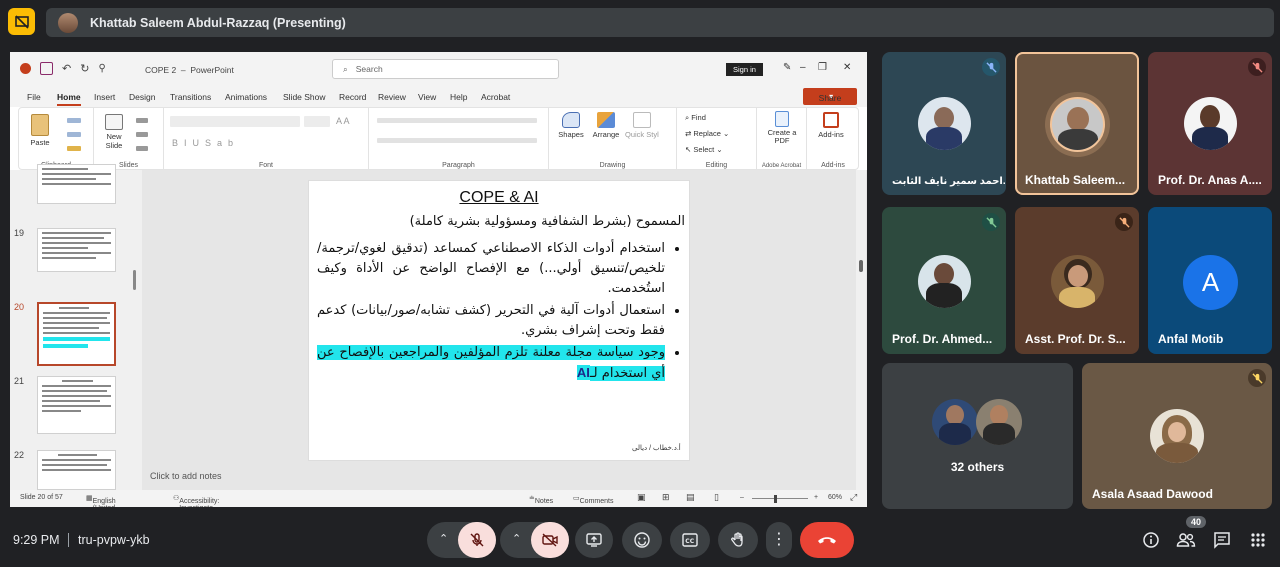 The width and height of the screenshot is (1280, 567). What do you see at coordinates (690, 540) in the screenshot?
I see `captions-button: CC` at bounding box center [690, 540].